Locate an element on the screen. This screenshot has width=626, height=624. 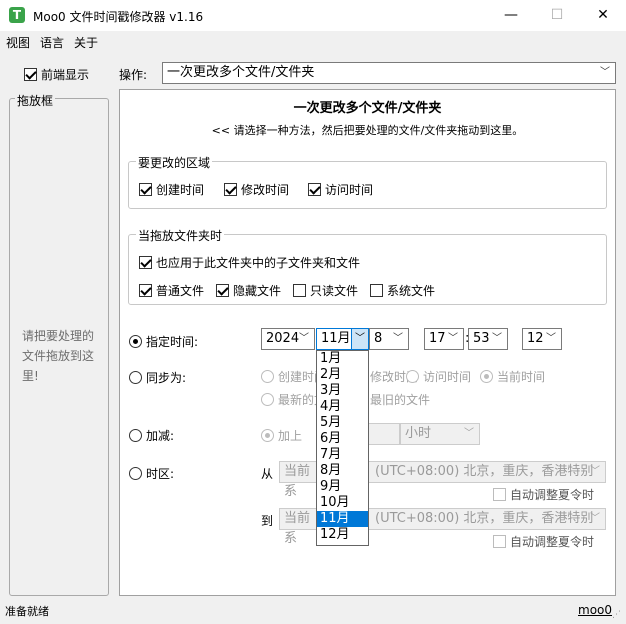
hidden-files-option: 隐藏文件 is located at coordinates (248, 290).